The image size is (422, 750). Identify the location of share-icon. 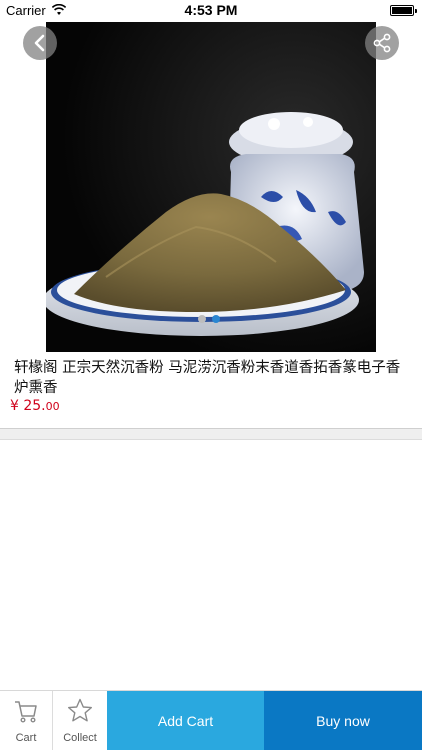
(382, 43).